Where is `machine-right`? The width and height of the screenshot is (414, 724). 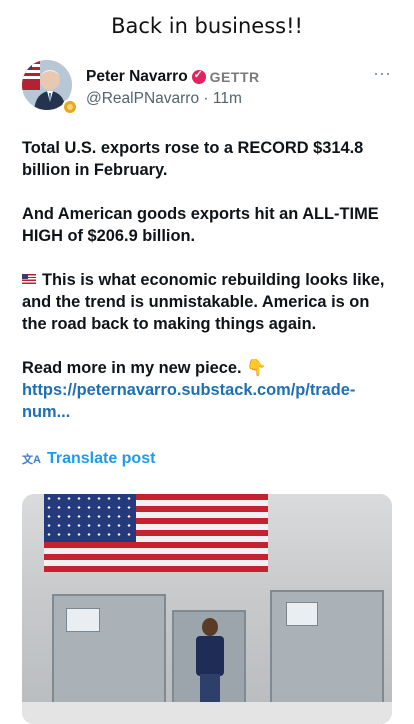 machine-right is located at coordinates (327, 648).